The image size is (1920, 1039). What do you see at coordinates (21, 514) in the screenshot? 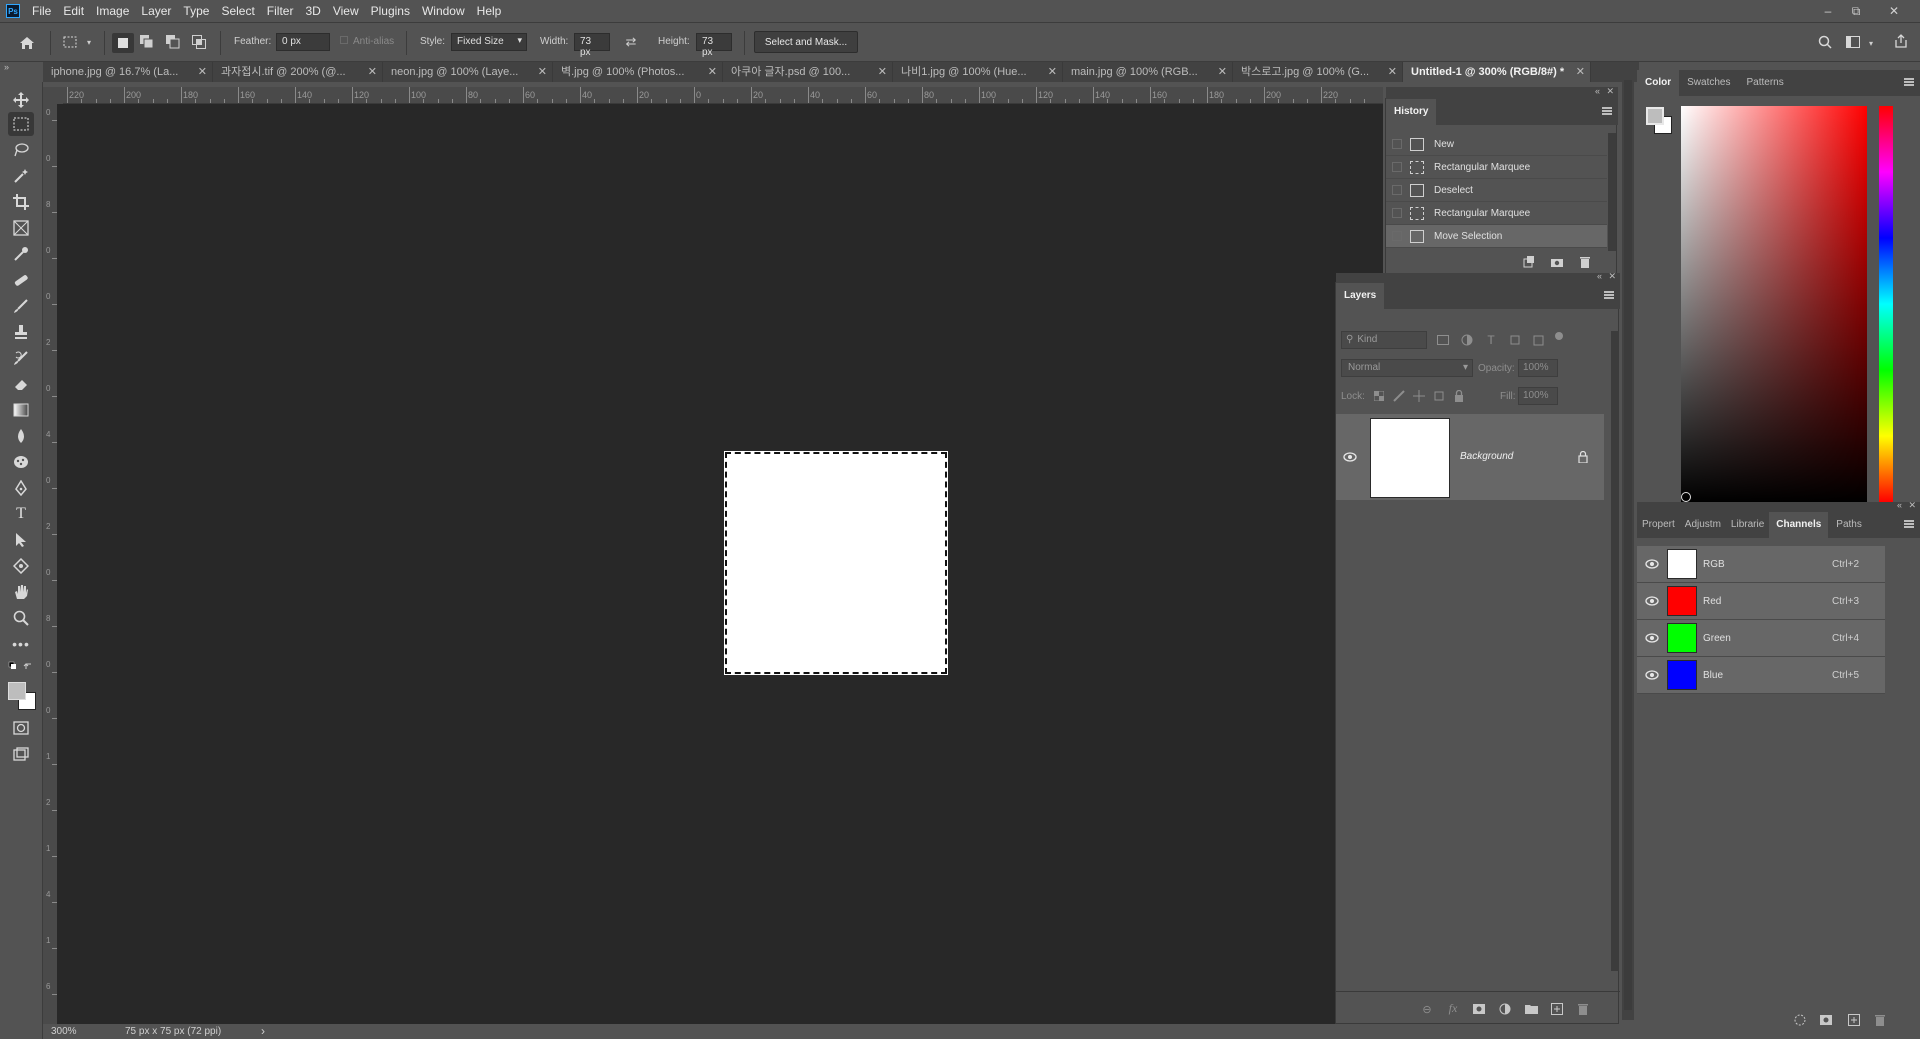
I see `type-tool-icon: T` at bounding box center [21, 514].